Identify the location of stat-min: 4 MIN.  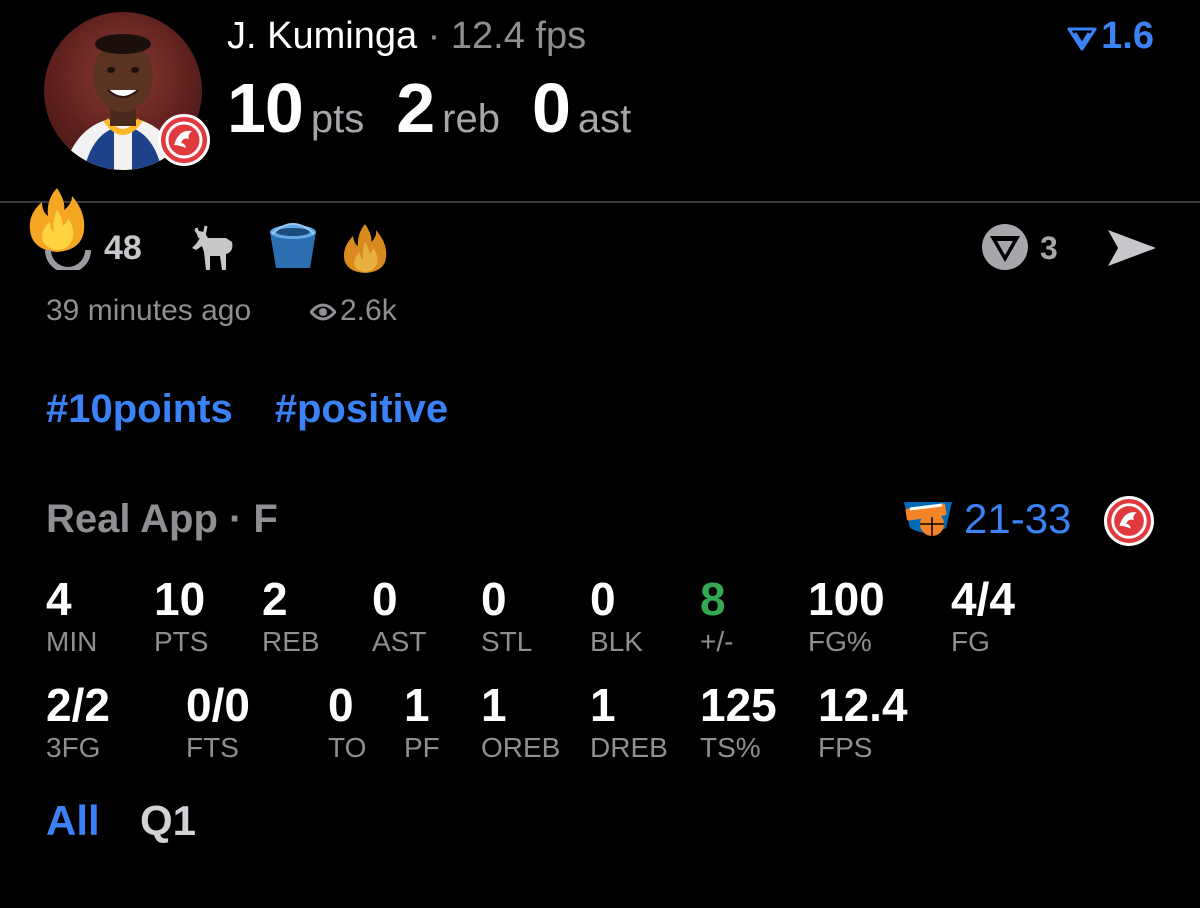
(71, 616).